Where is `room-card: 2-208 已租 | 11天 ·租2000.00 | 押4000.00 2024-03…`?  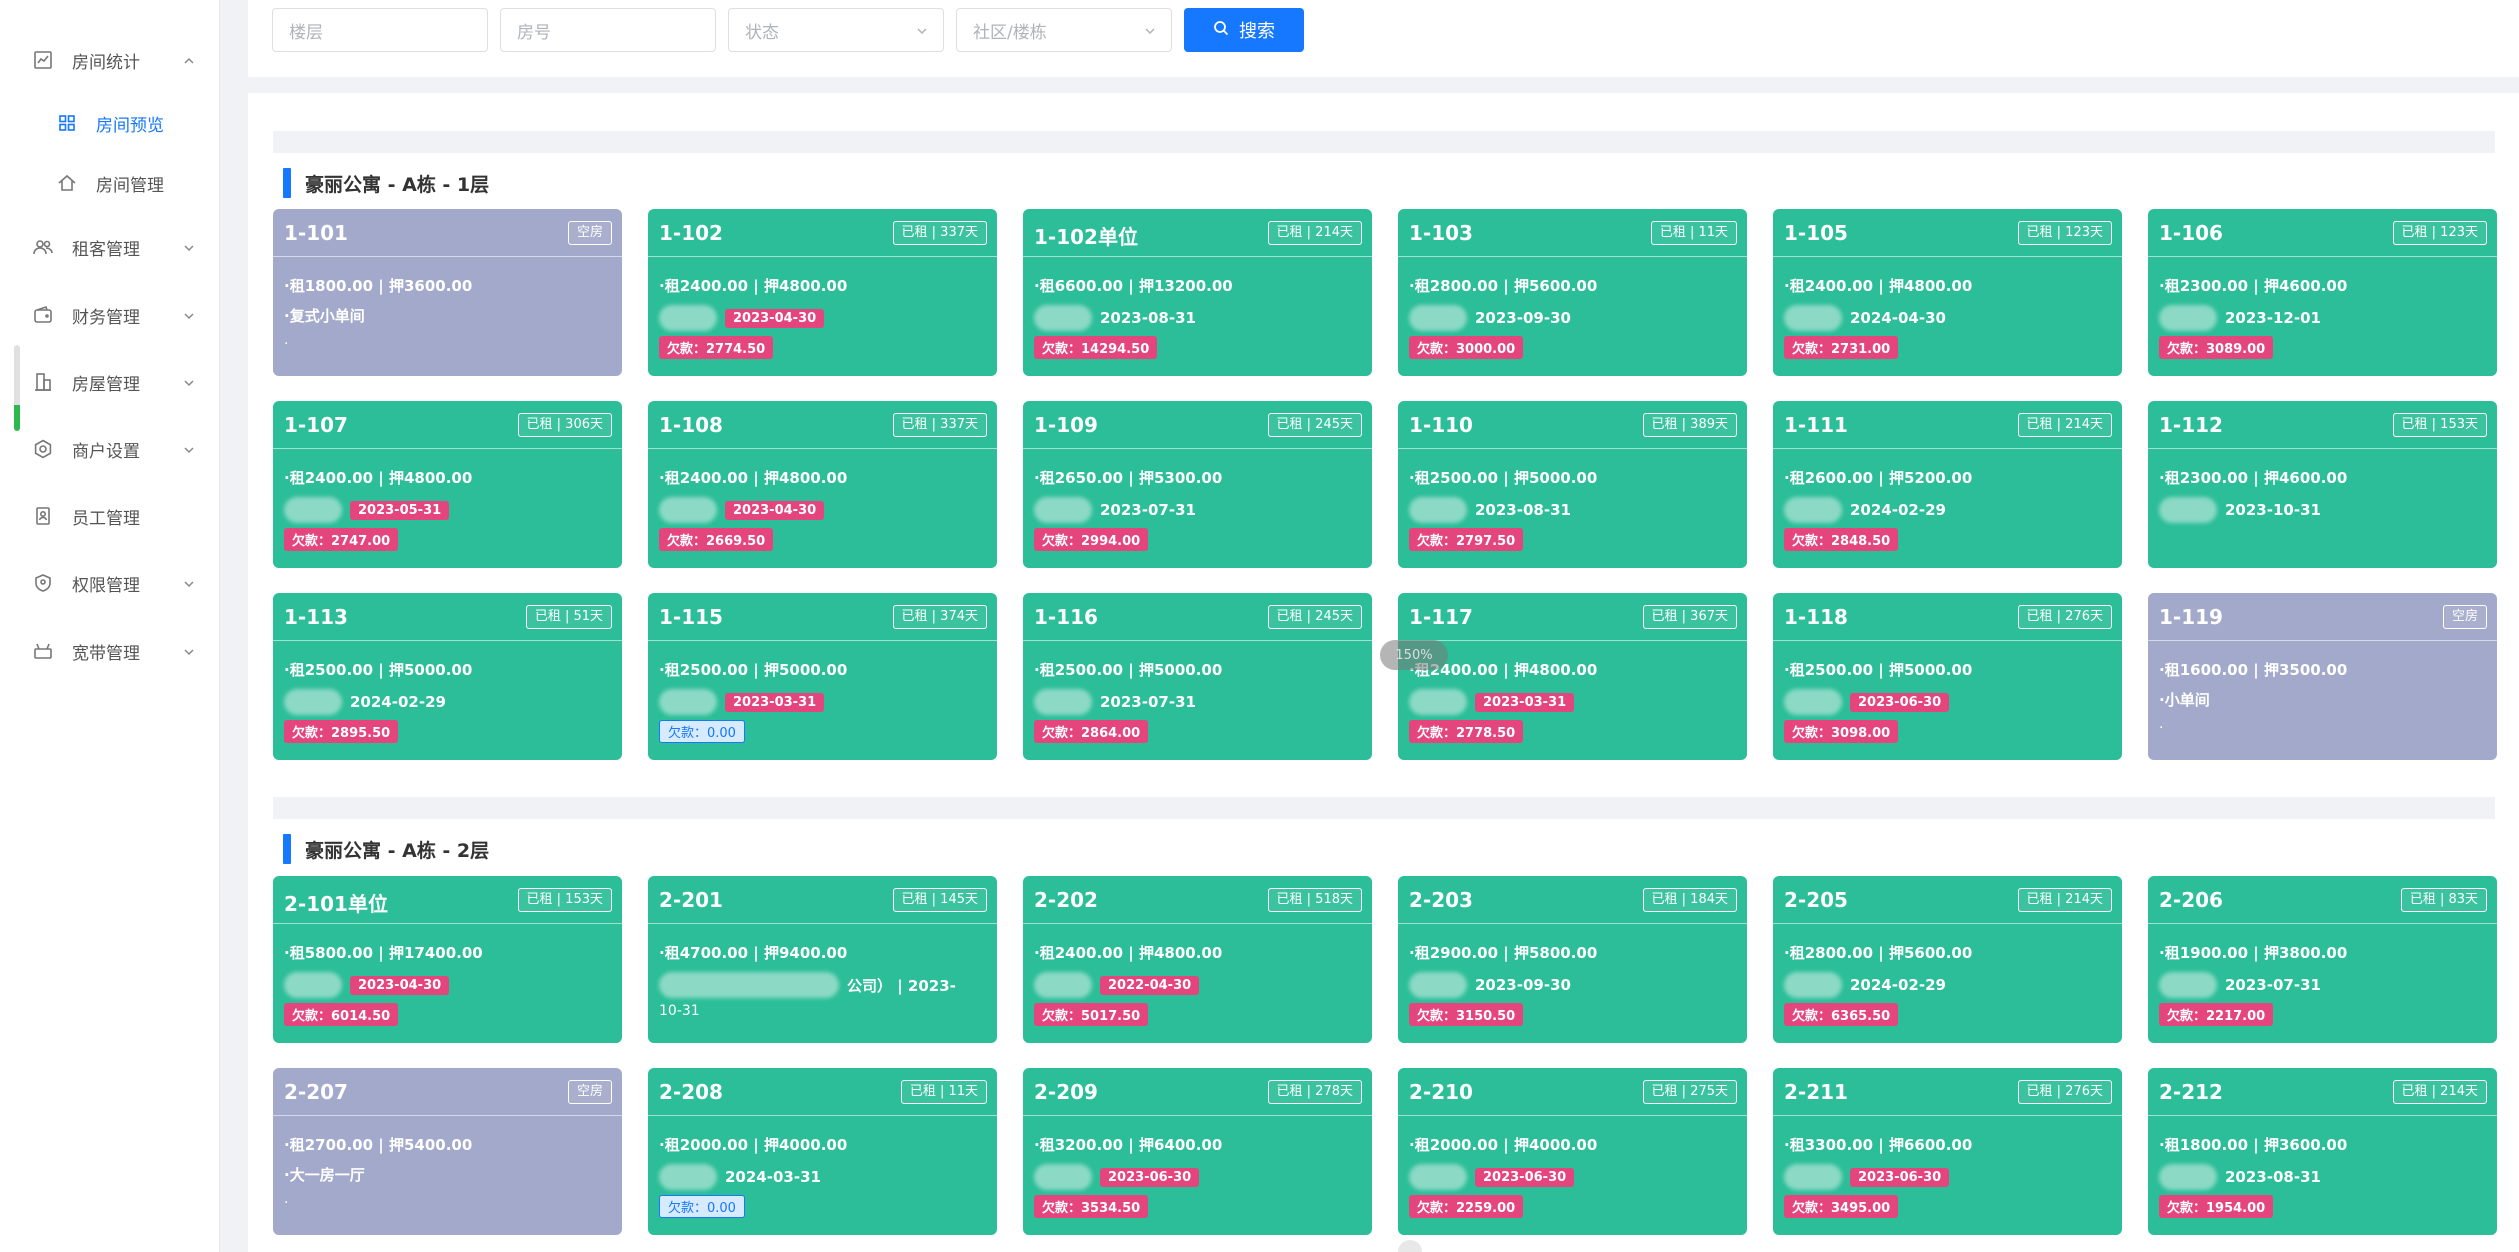
room-card: 2-208 已租 | 11天 ·租2000.00 | 押4000.00 2024-03… is located at coordinates (822, 1151).